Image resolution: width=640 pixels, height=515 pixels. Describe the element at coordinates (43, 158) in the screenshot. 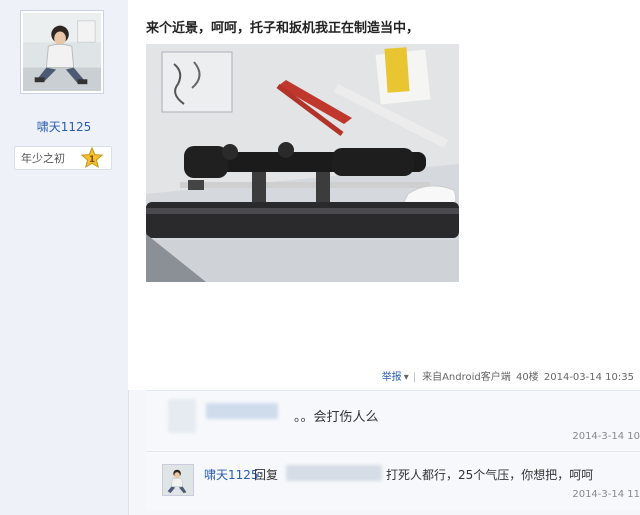

I see `rank-label: 年少之初` at that location.